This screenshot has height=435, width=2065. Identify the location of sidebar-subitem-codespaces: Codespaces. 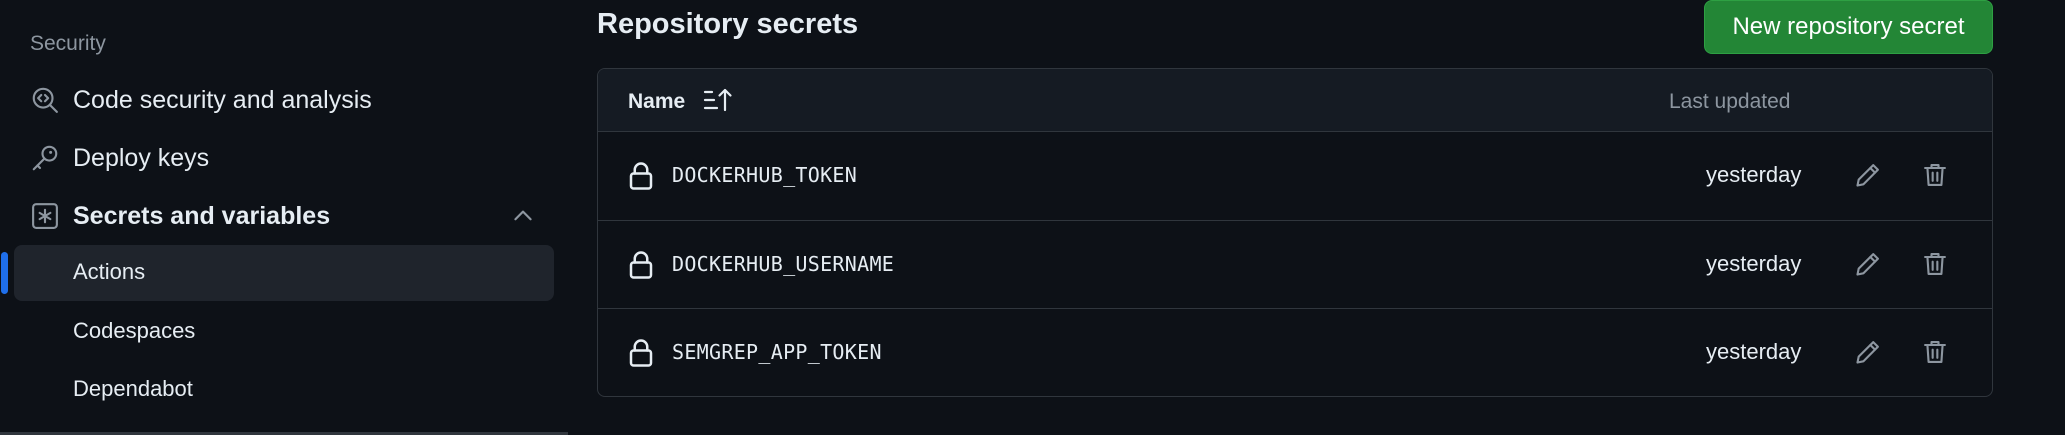
(284, 332).